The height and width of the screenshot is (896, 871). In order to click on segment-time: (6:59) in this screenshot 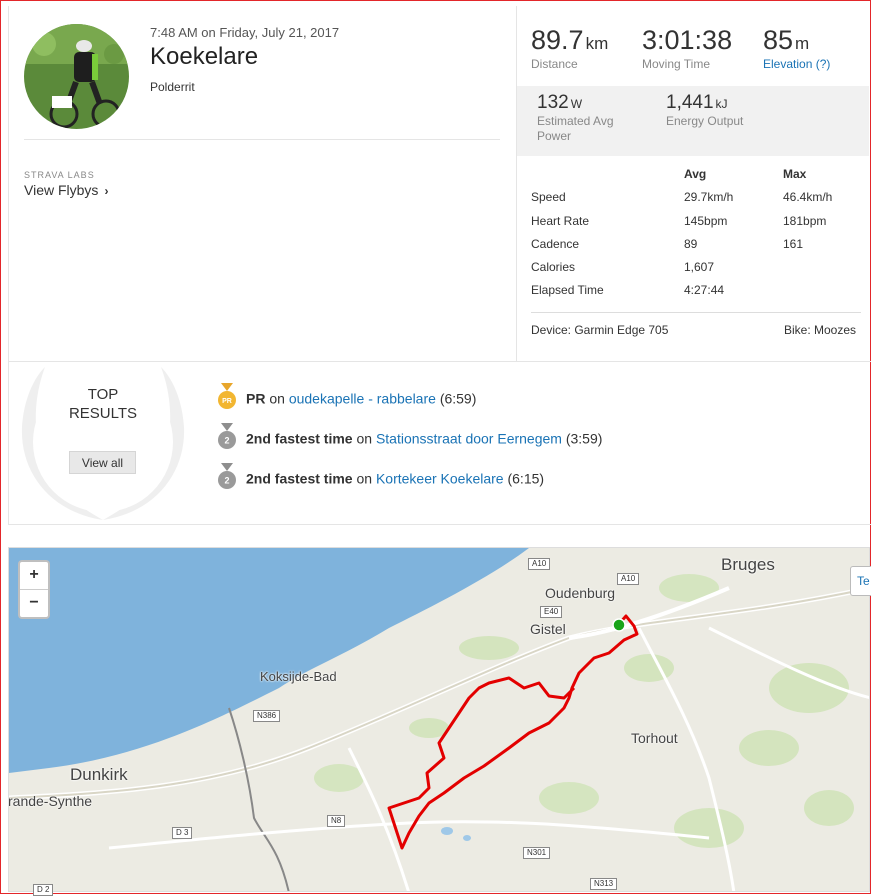, I will do `click(458, 398)`.